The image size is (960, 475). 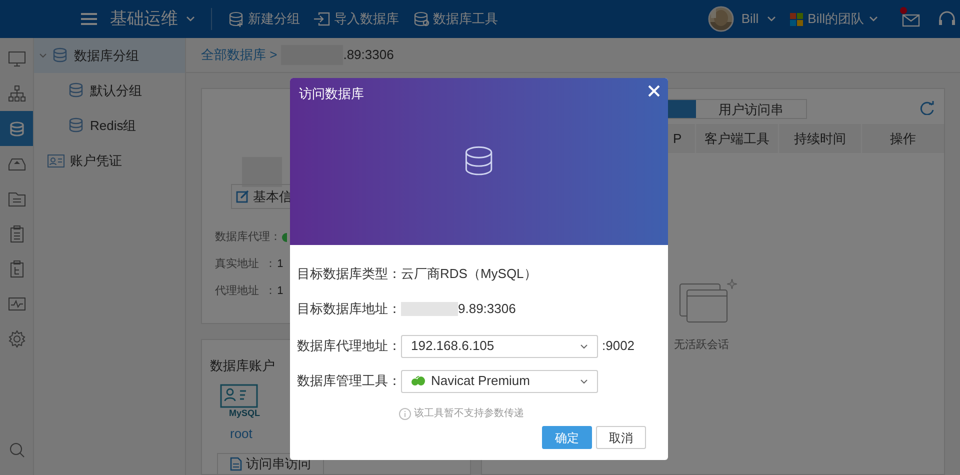 I want to click on module-dropdown: 基础运维, so click(x=152, y=19).